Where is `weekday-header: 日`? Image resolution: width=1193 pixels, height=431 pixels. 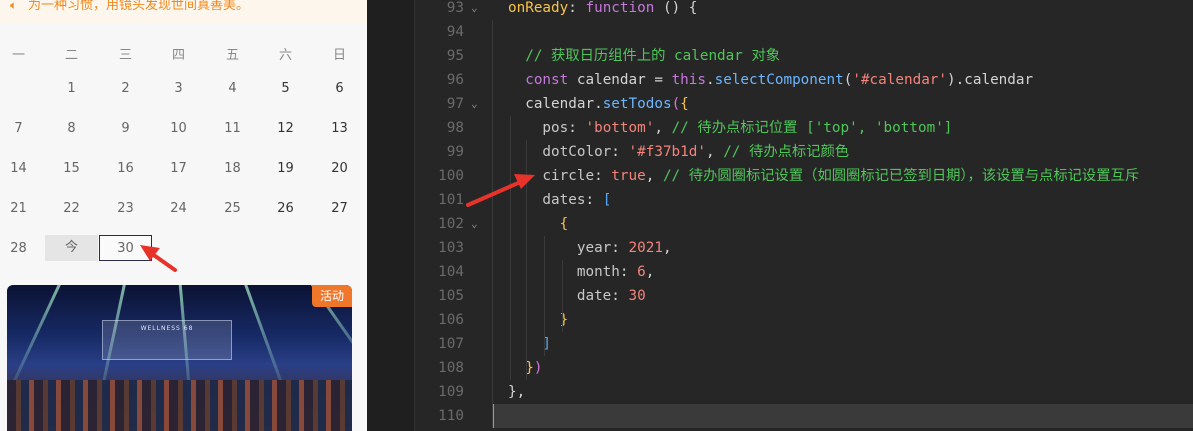
weekday-header: 日 is located at coordinates (339, 55).